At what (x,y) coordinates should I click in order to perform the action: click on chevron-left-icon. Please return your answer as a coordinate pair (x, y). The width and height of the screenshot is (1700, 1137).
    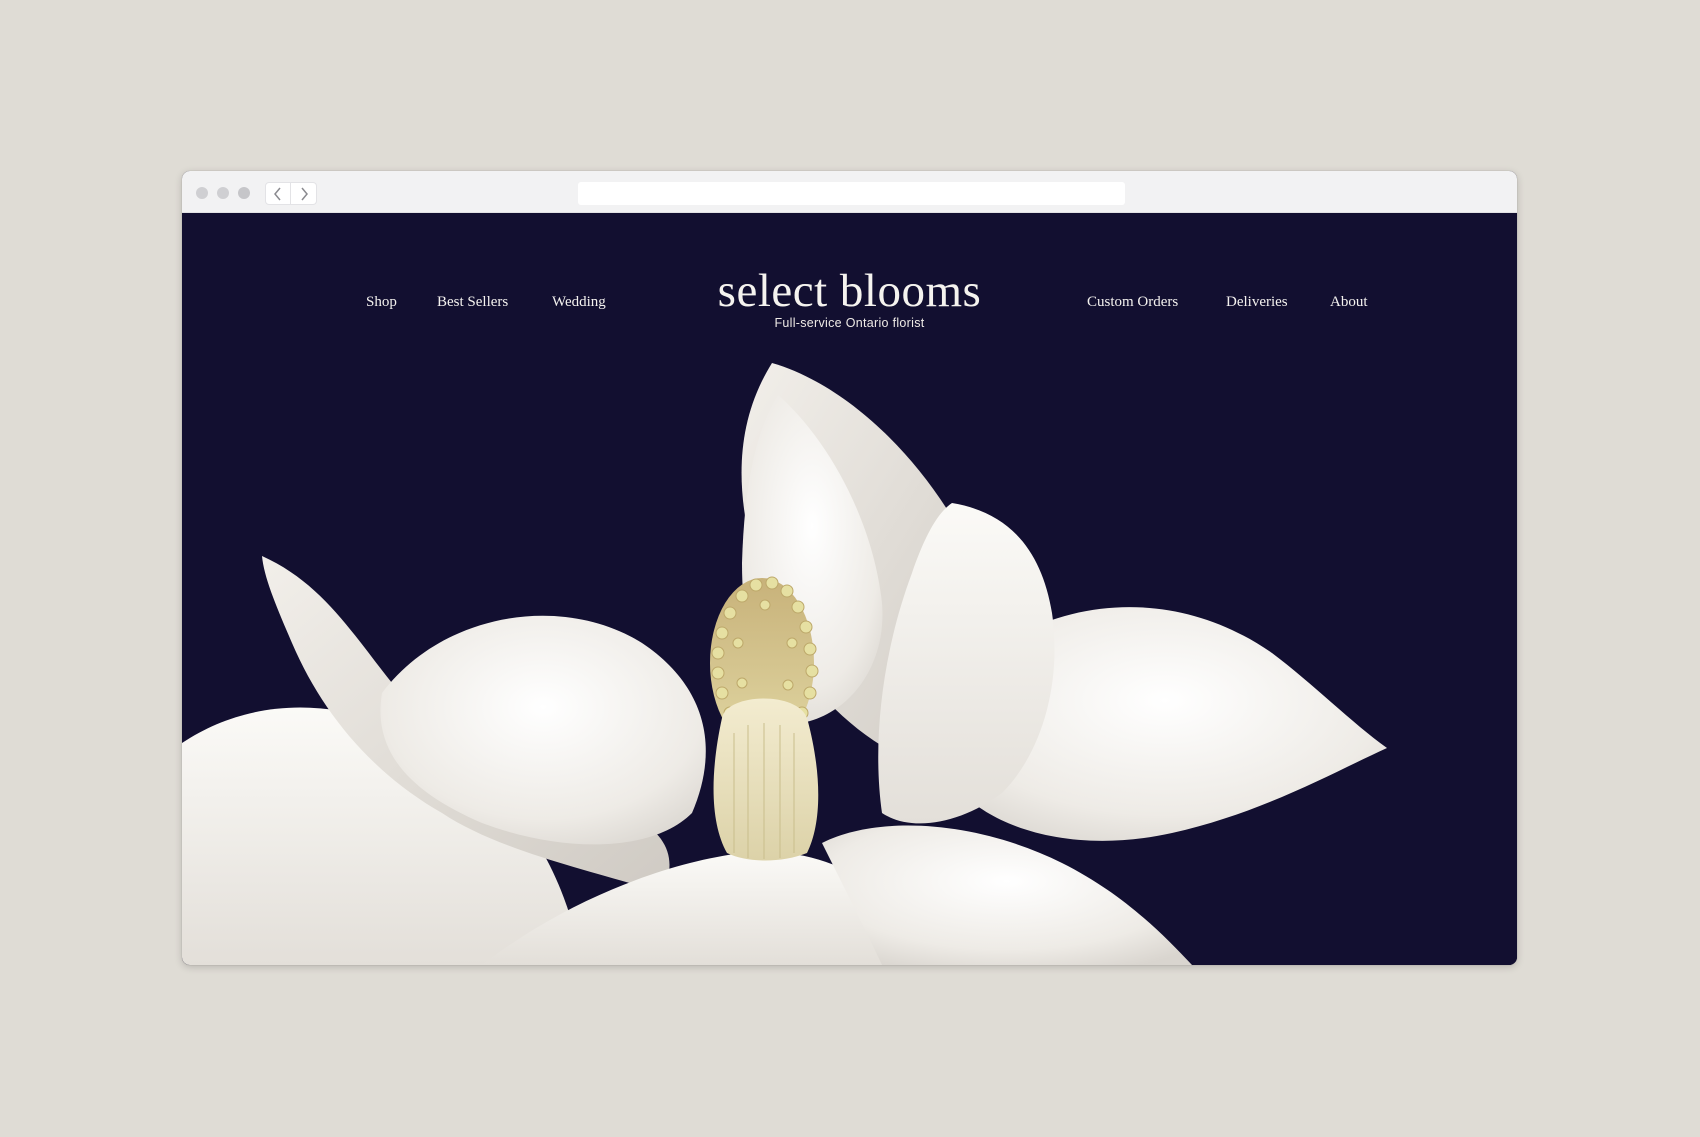
    Looking at the image, I should click on (277, 193).